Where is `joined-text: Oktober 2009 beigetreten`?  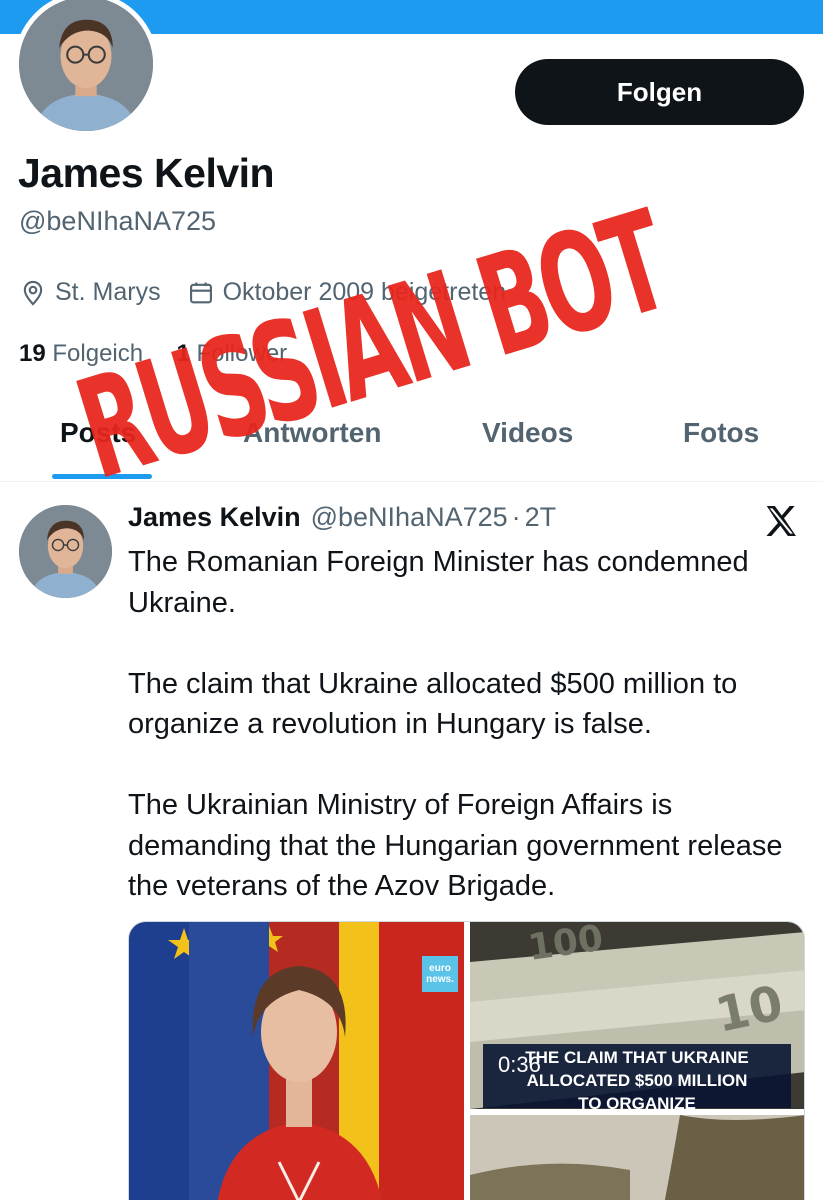
joined-text: Oktober 2009 beigetreten is located at coordinates (364, 292).